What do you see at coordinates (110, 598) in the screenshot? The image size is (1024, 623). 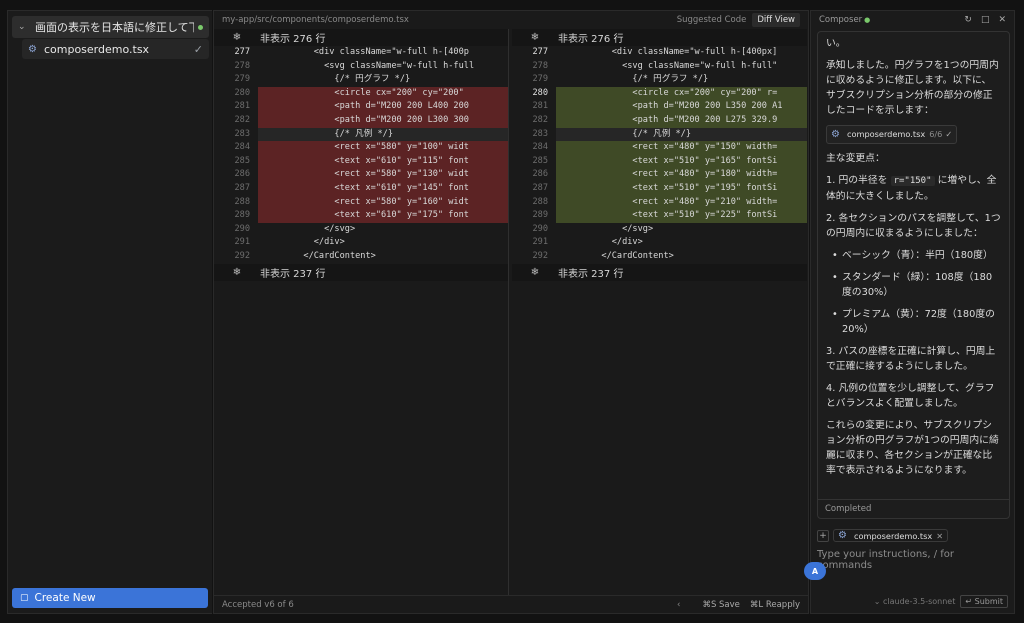 I see `create-new-button: ▢ Create New` at bounding box center [110, 598].